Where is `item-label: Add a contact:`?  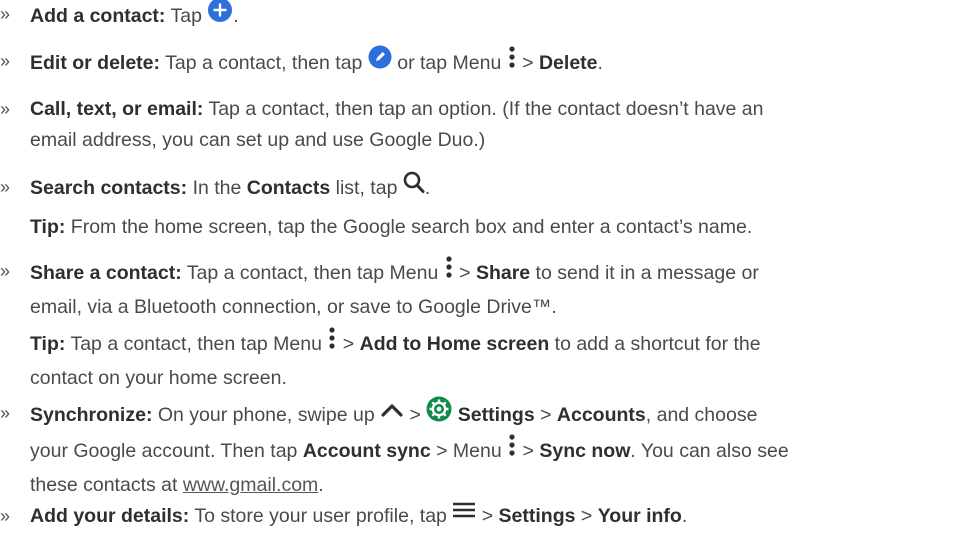
item-label: Add a contact: is located at coordinates (98, 16).